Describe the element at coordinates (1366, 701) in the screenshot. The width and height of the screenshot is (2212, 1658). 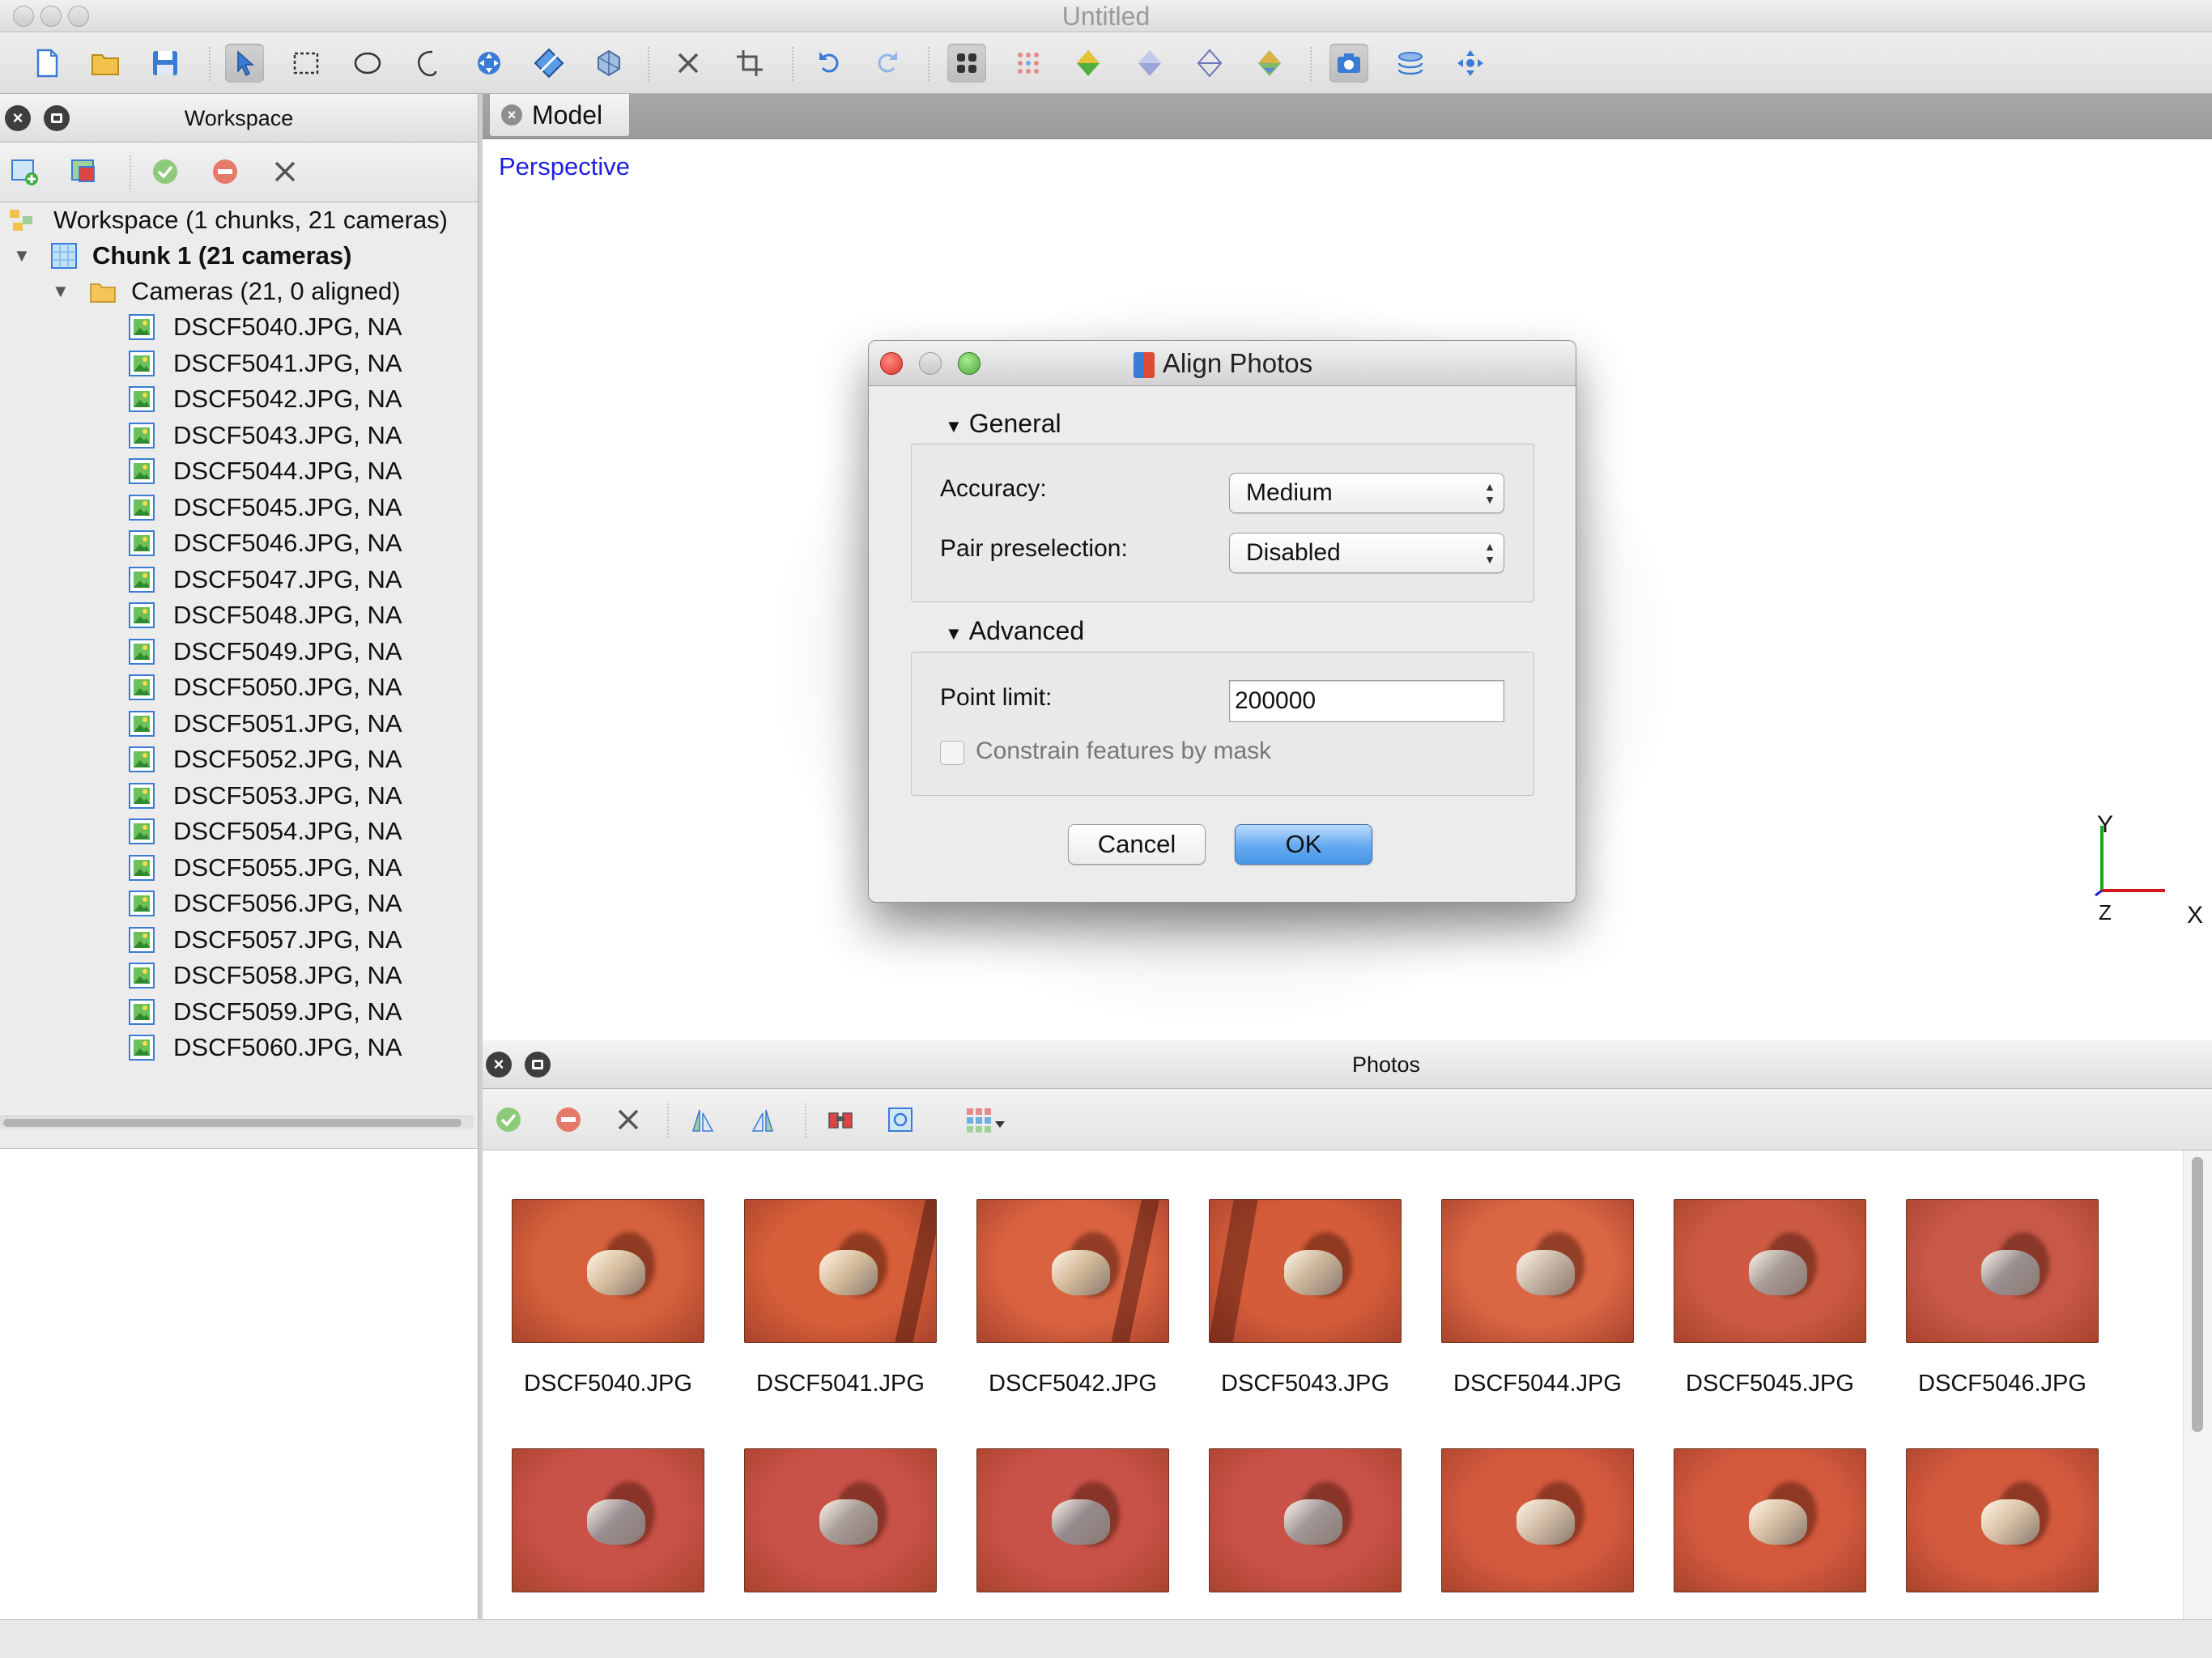
I see `point-limit-input: 200000` at that location.